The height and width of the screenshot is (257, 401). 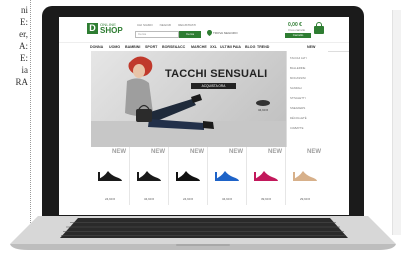 I want to click on dropdown-item: SANDALI, so click(x=296, y=88).